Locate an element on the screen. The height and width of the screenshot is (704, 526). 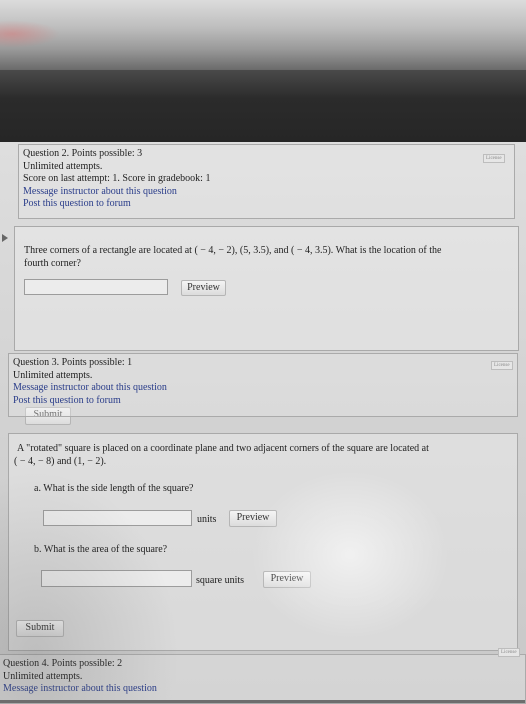
part-a-unit: units is located at coordinates (207, 519).